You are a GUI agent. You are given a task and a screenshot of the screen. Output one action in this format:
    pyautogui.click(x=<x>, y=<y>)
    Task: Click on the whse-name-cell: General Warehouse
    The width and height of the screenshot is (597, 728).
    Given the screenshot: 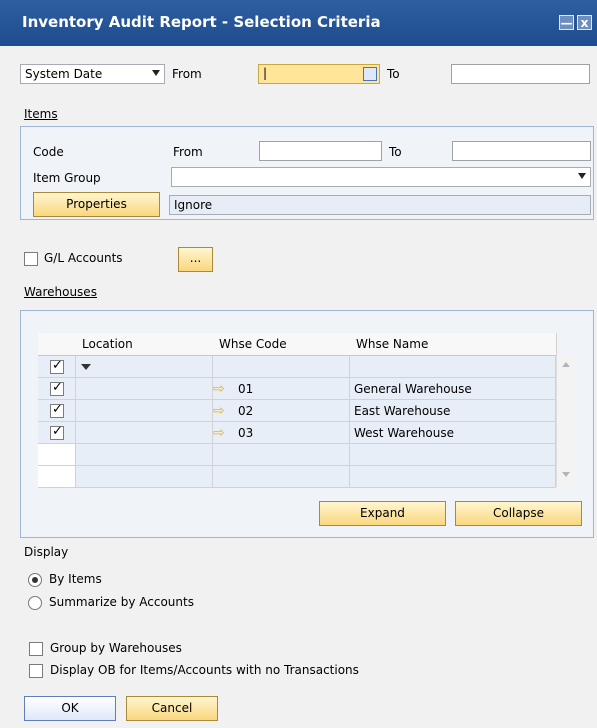 What is the action you would take?
    pyautogui.click(x=453, y=389)
    